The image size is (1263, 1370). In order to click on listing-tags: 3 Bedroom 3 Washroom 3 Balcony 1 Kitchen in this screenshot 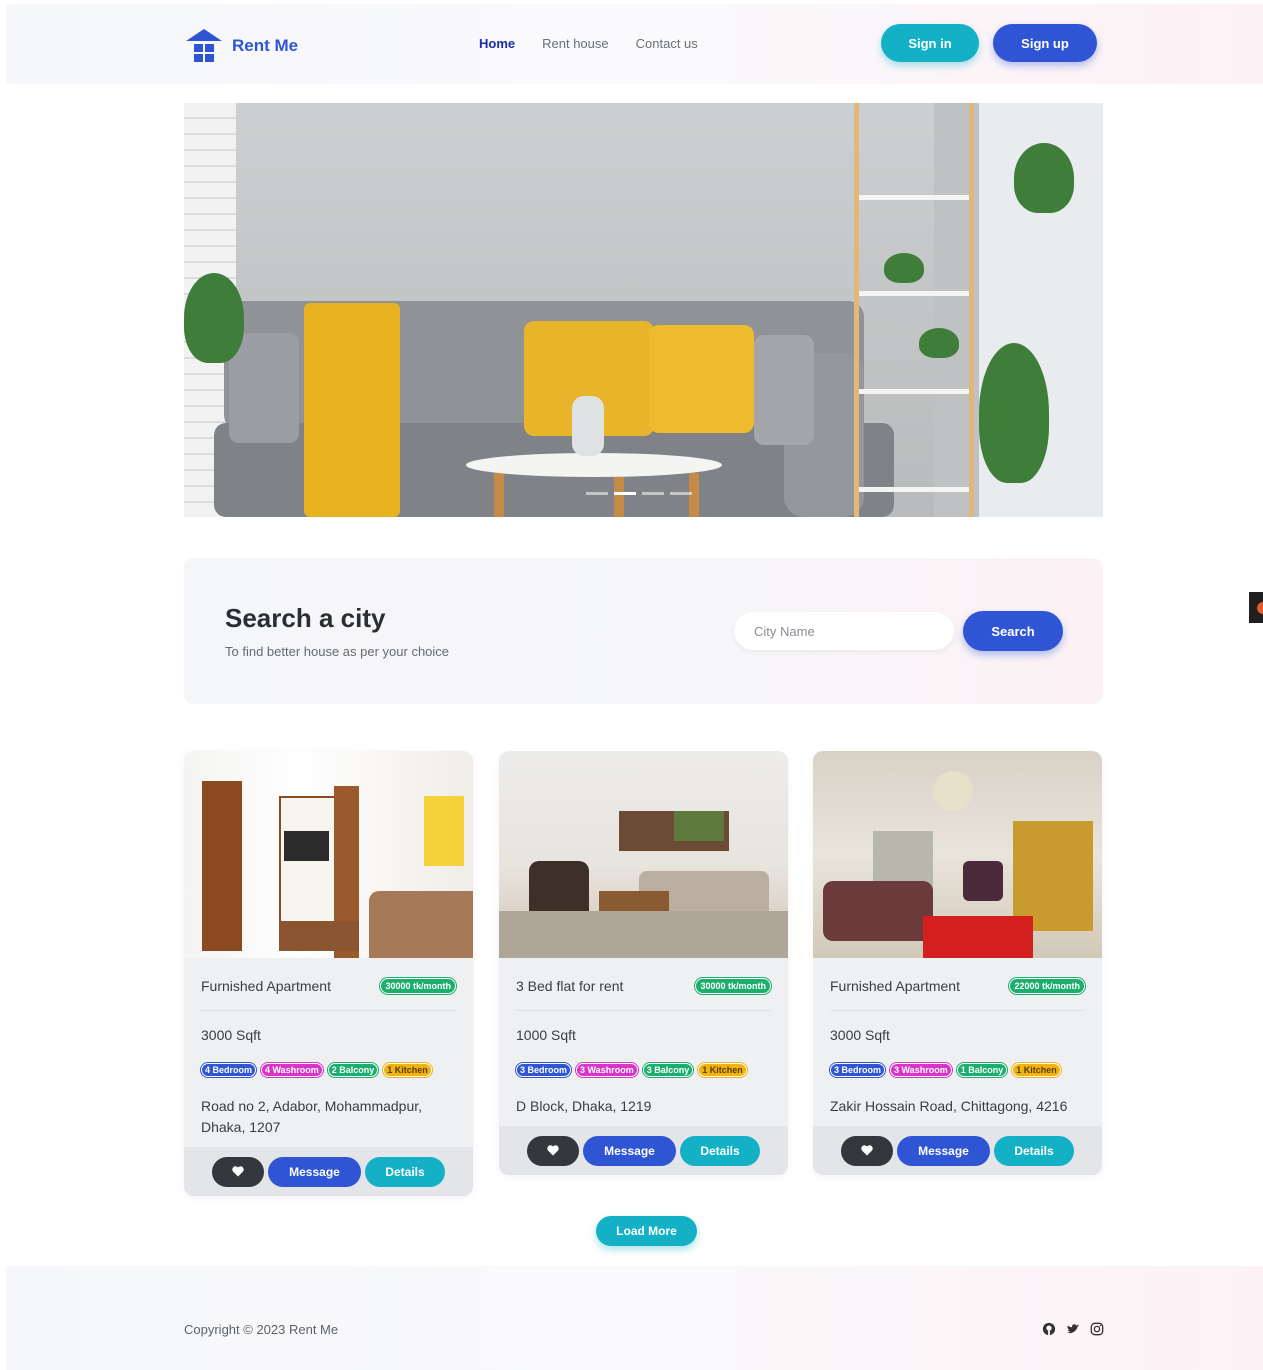, I will do `click(643, 1070)`.